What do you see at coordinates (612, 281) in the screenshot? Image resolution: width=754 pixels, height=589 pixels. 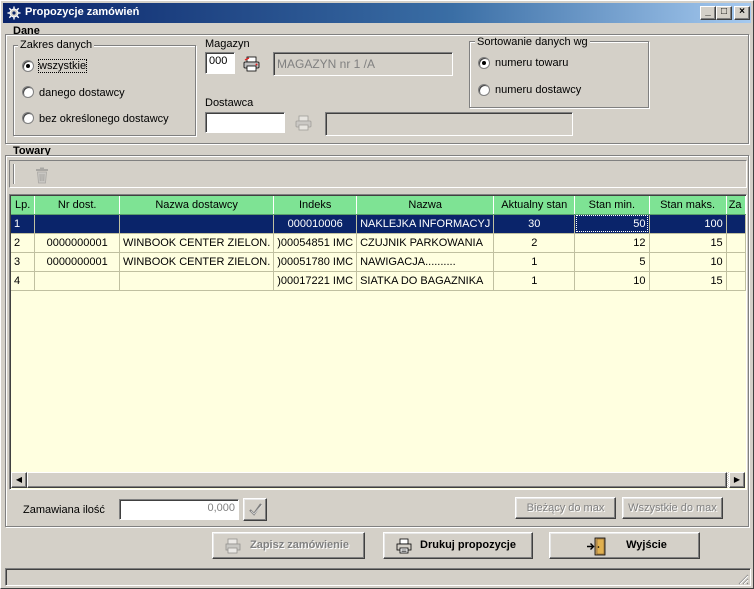 I see `cell-stan-min: 10` at bounding box center [612, 281].